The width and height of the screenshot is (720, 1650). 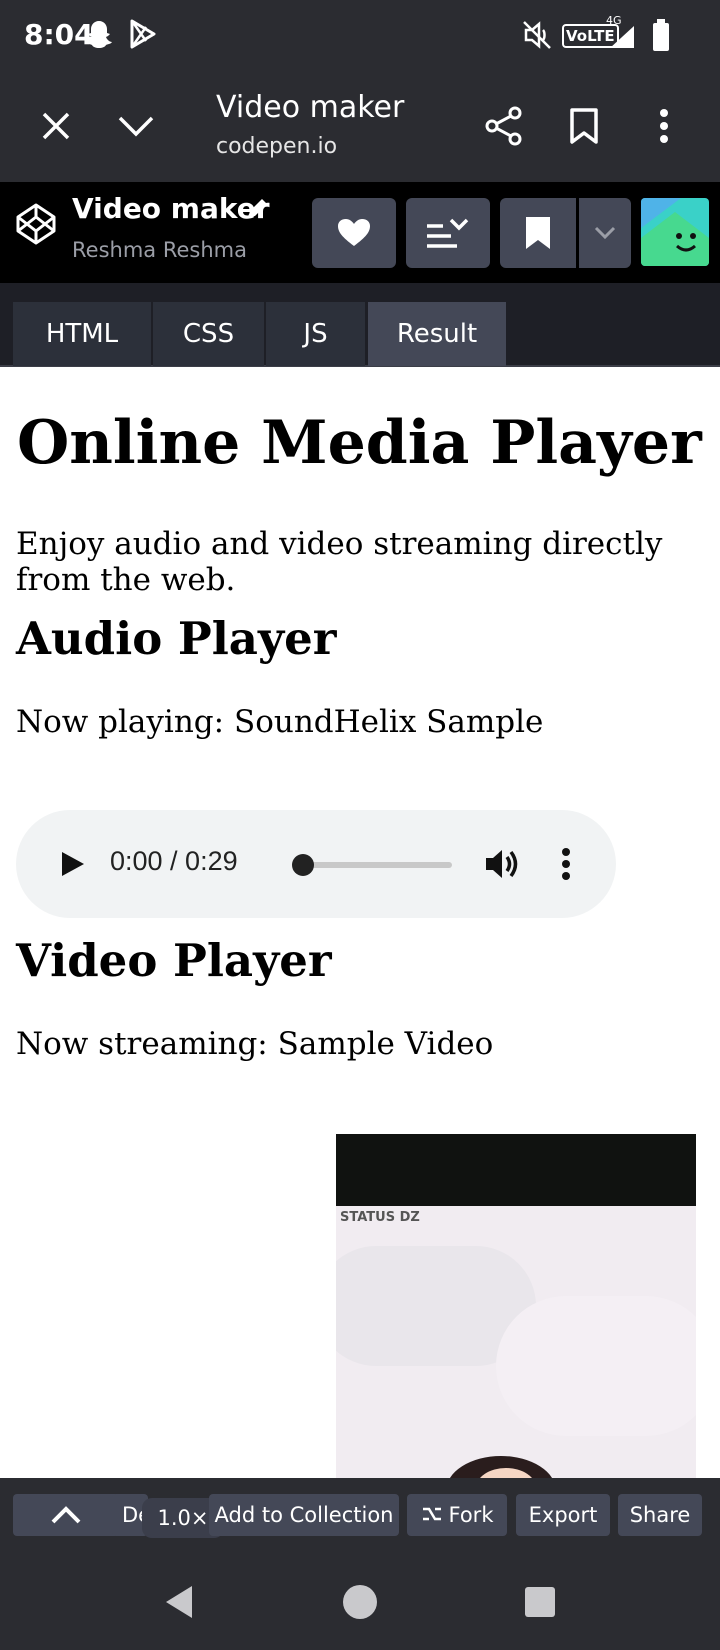 What do you see at coordinates (375, 865) in the screenshot?
I see `audio-seek-track` at bounding box center [375, 865].